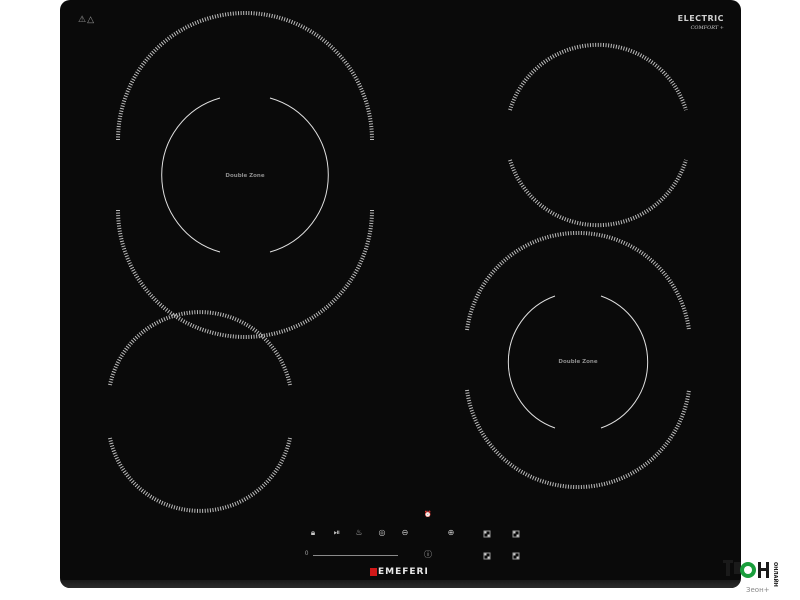 The image size is (800, 600). Describe the element at coordinates (200, 411) in the screenshot. I see `zone-front-left` at that location.